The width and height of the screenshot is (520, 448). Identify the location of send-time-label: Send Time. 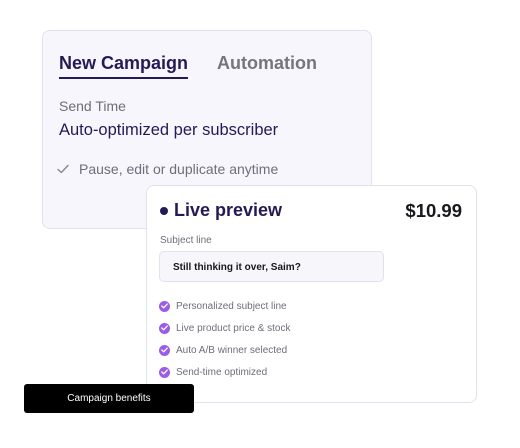
(92, 106).